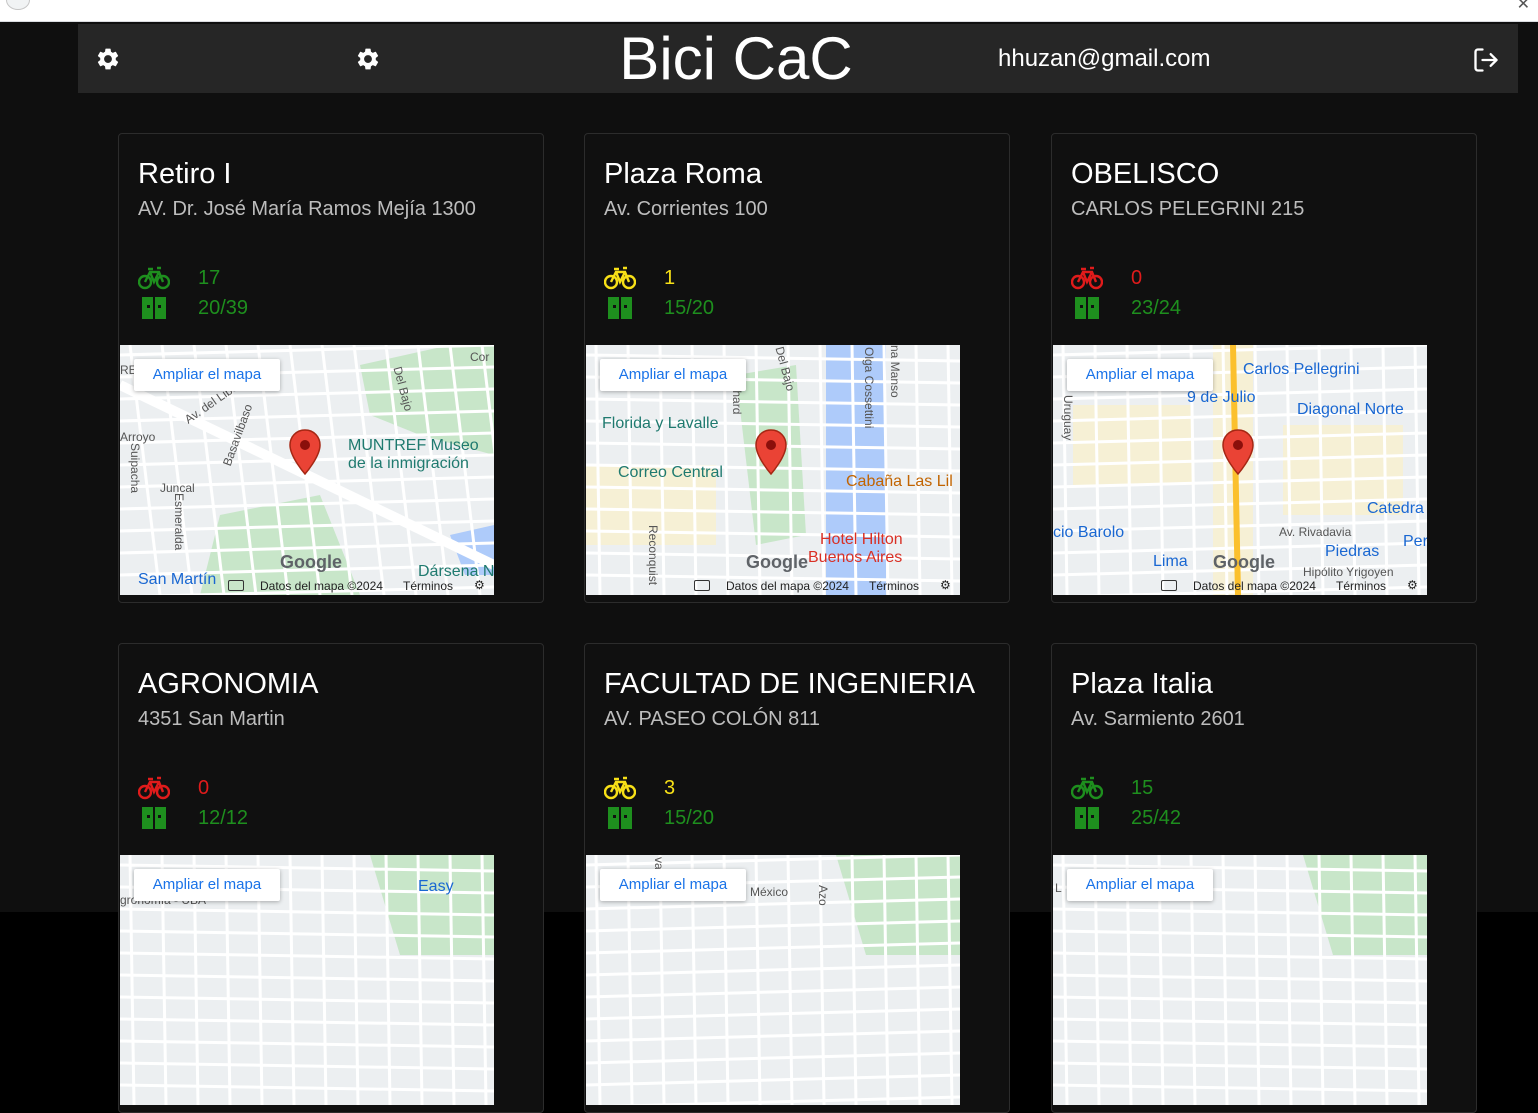 The width and height of the screenshot is (1538, 1113). What do you see at coordinates (307, 980) in the screenshot?
I see `station-map: Easygronomía - UBAAmpliar el mapa` at bounding box center [307, 980].